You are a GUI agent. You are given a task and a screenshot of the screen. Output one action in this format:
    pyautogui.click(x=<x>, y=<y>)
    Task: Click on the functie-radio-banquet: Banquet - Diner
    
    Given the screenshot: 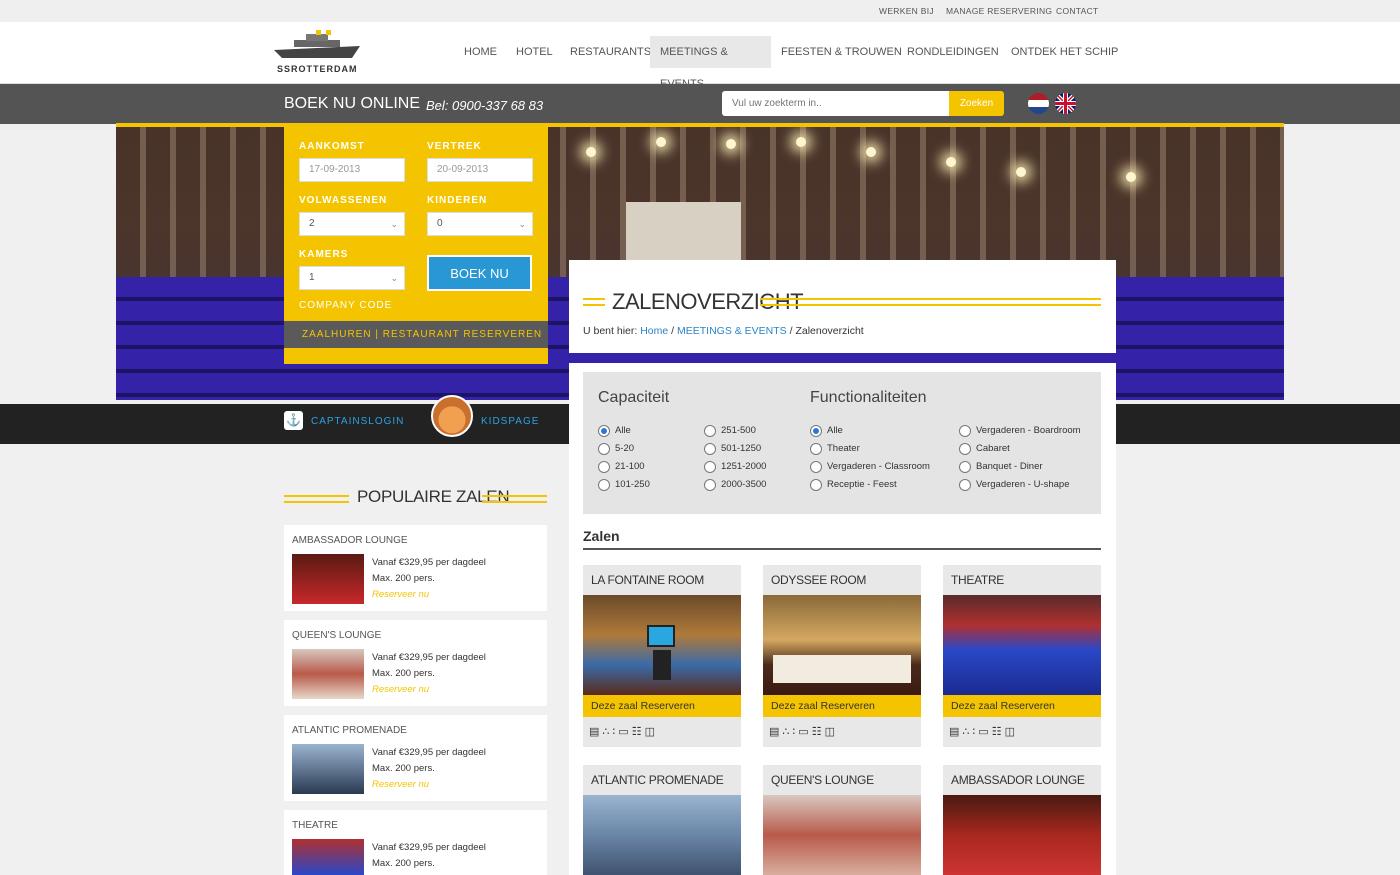 What is the action you would take?
    pyautogui.click(x=1001, y=467)
    